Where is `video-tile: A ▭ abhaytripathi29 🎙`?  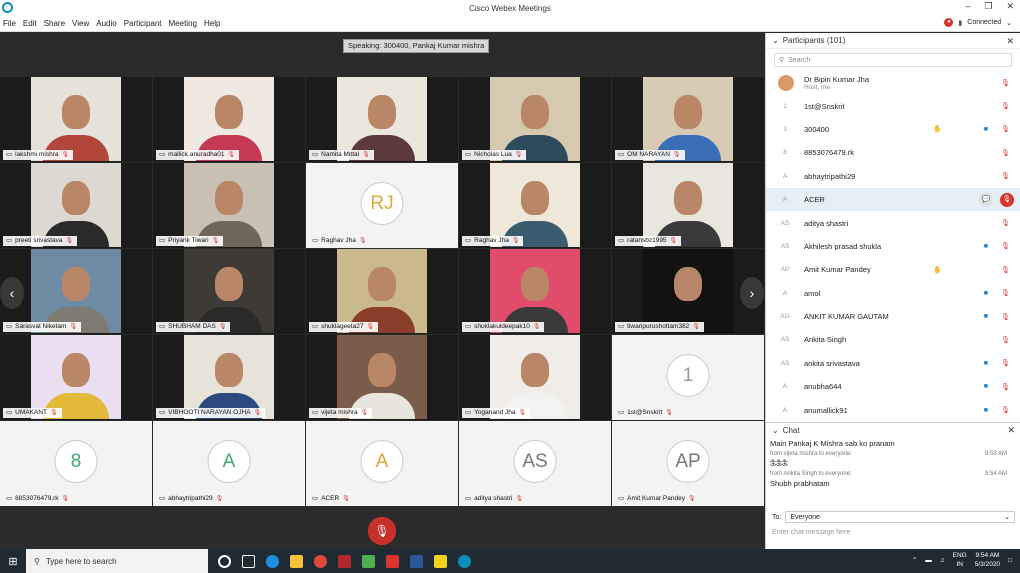
video-tile: A ▭ abhaytripathi29 🎙 is located at coordinates (229, 464).